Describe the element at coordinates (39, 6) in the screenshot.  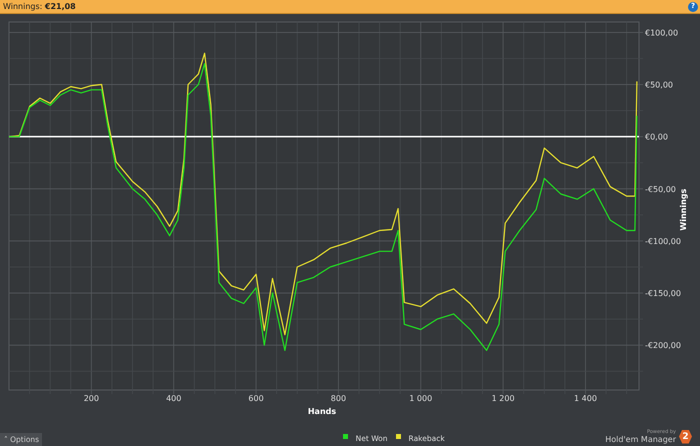
I see `window-title: Winnings: €21,08` at that location.